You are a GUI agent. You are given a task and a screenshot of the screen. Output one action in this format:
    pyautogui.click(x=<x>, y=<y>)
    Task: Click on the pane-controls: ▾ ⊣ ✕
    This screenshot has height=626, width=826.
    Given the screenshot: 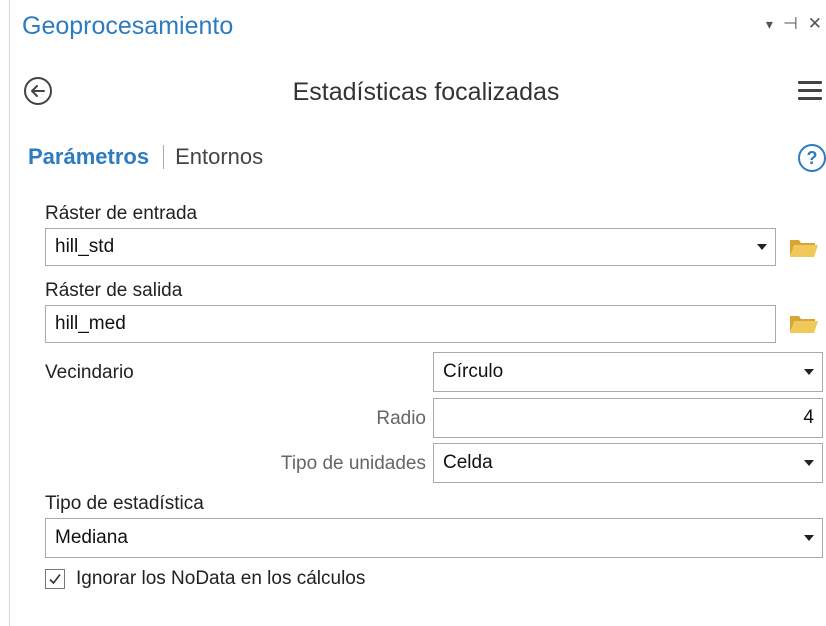 What is the action you would take?
    pyautogui.click(x=794, y=24)
    